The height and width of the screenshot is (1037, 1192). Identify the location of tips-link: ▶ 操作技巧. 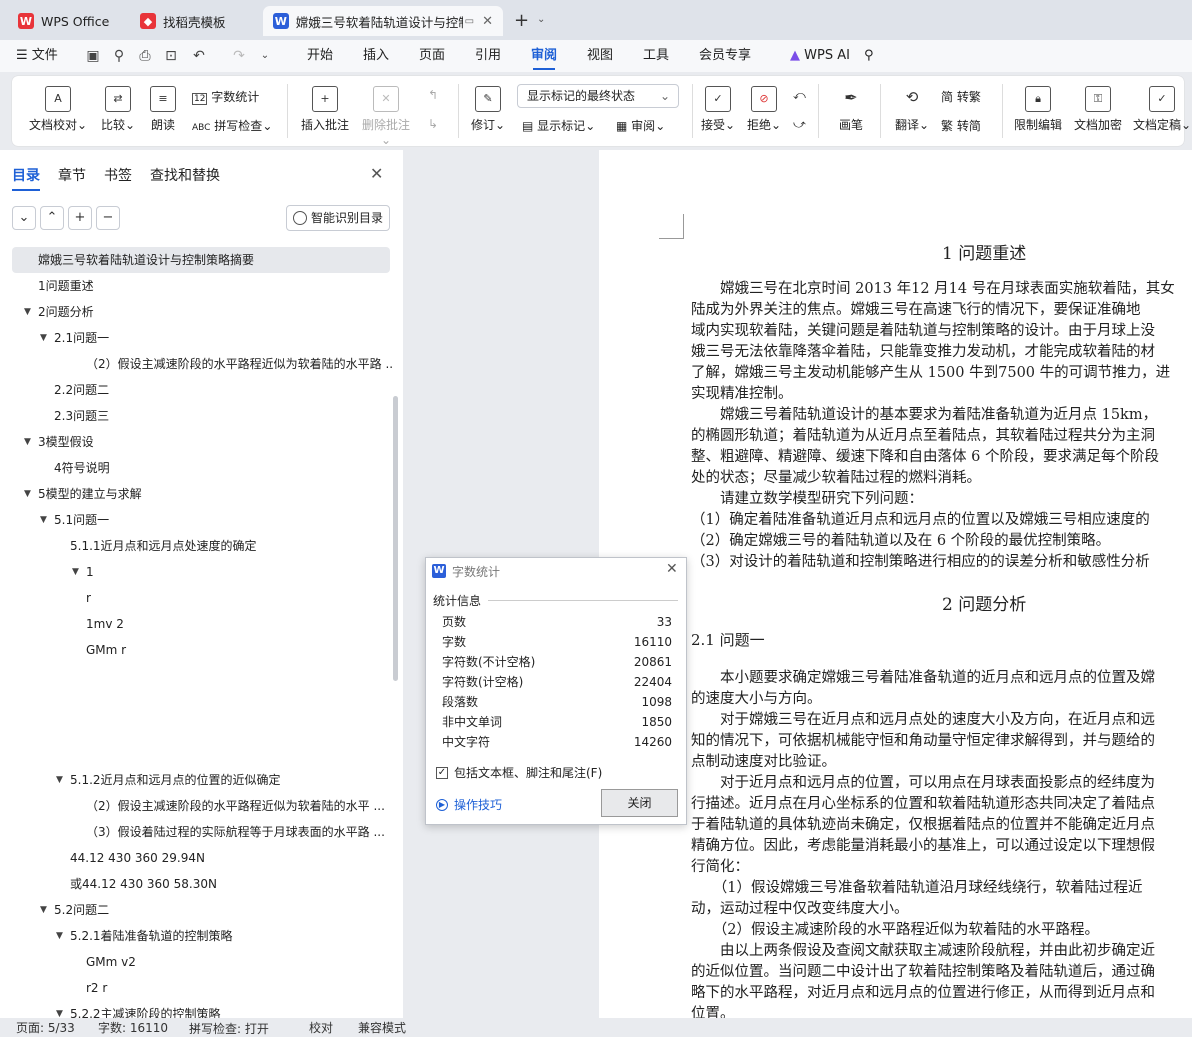
(469, 804).